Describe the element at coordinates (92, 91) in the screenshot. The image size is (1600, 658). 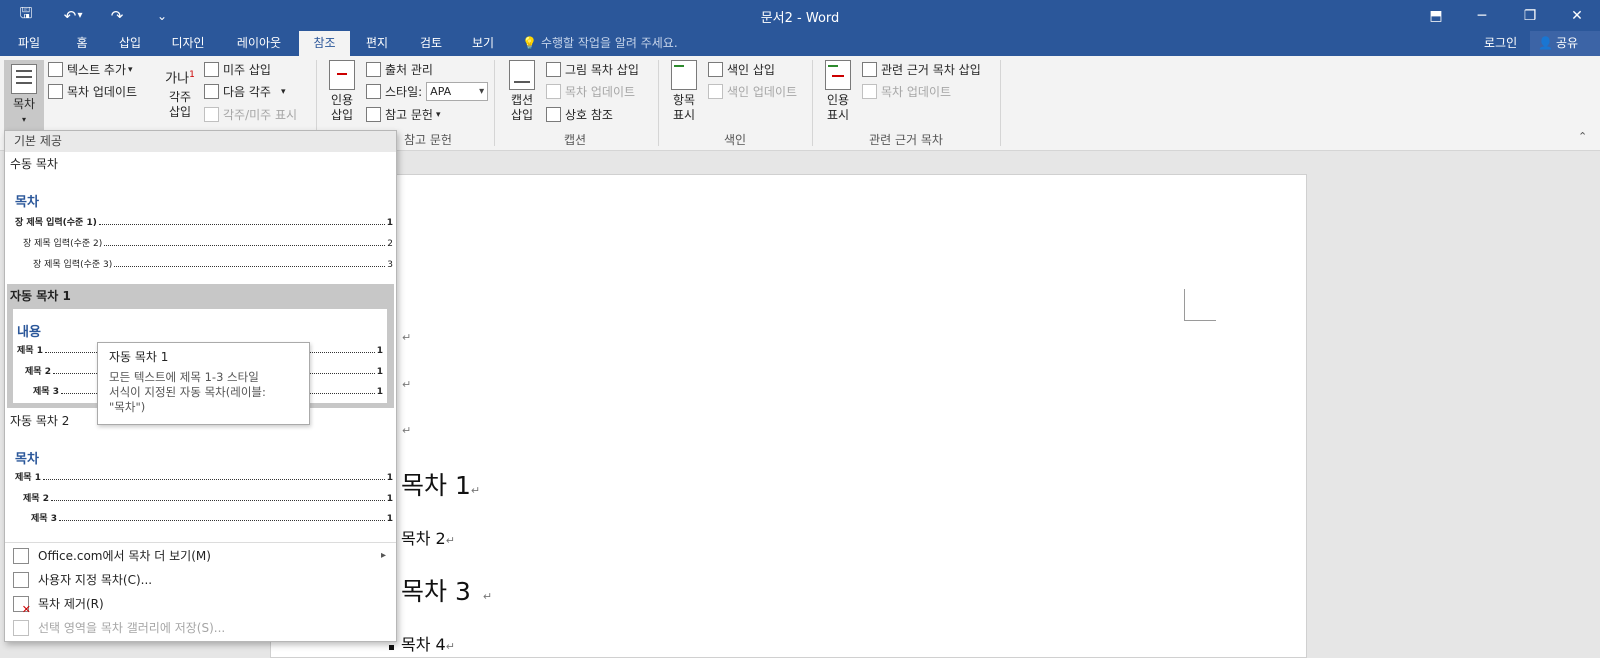
I see `update-toc-button: 목차 업데이트` at that location.